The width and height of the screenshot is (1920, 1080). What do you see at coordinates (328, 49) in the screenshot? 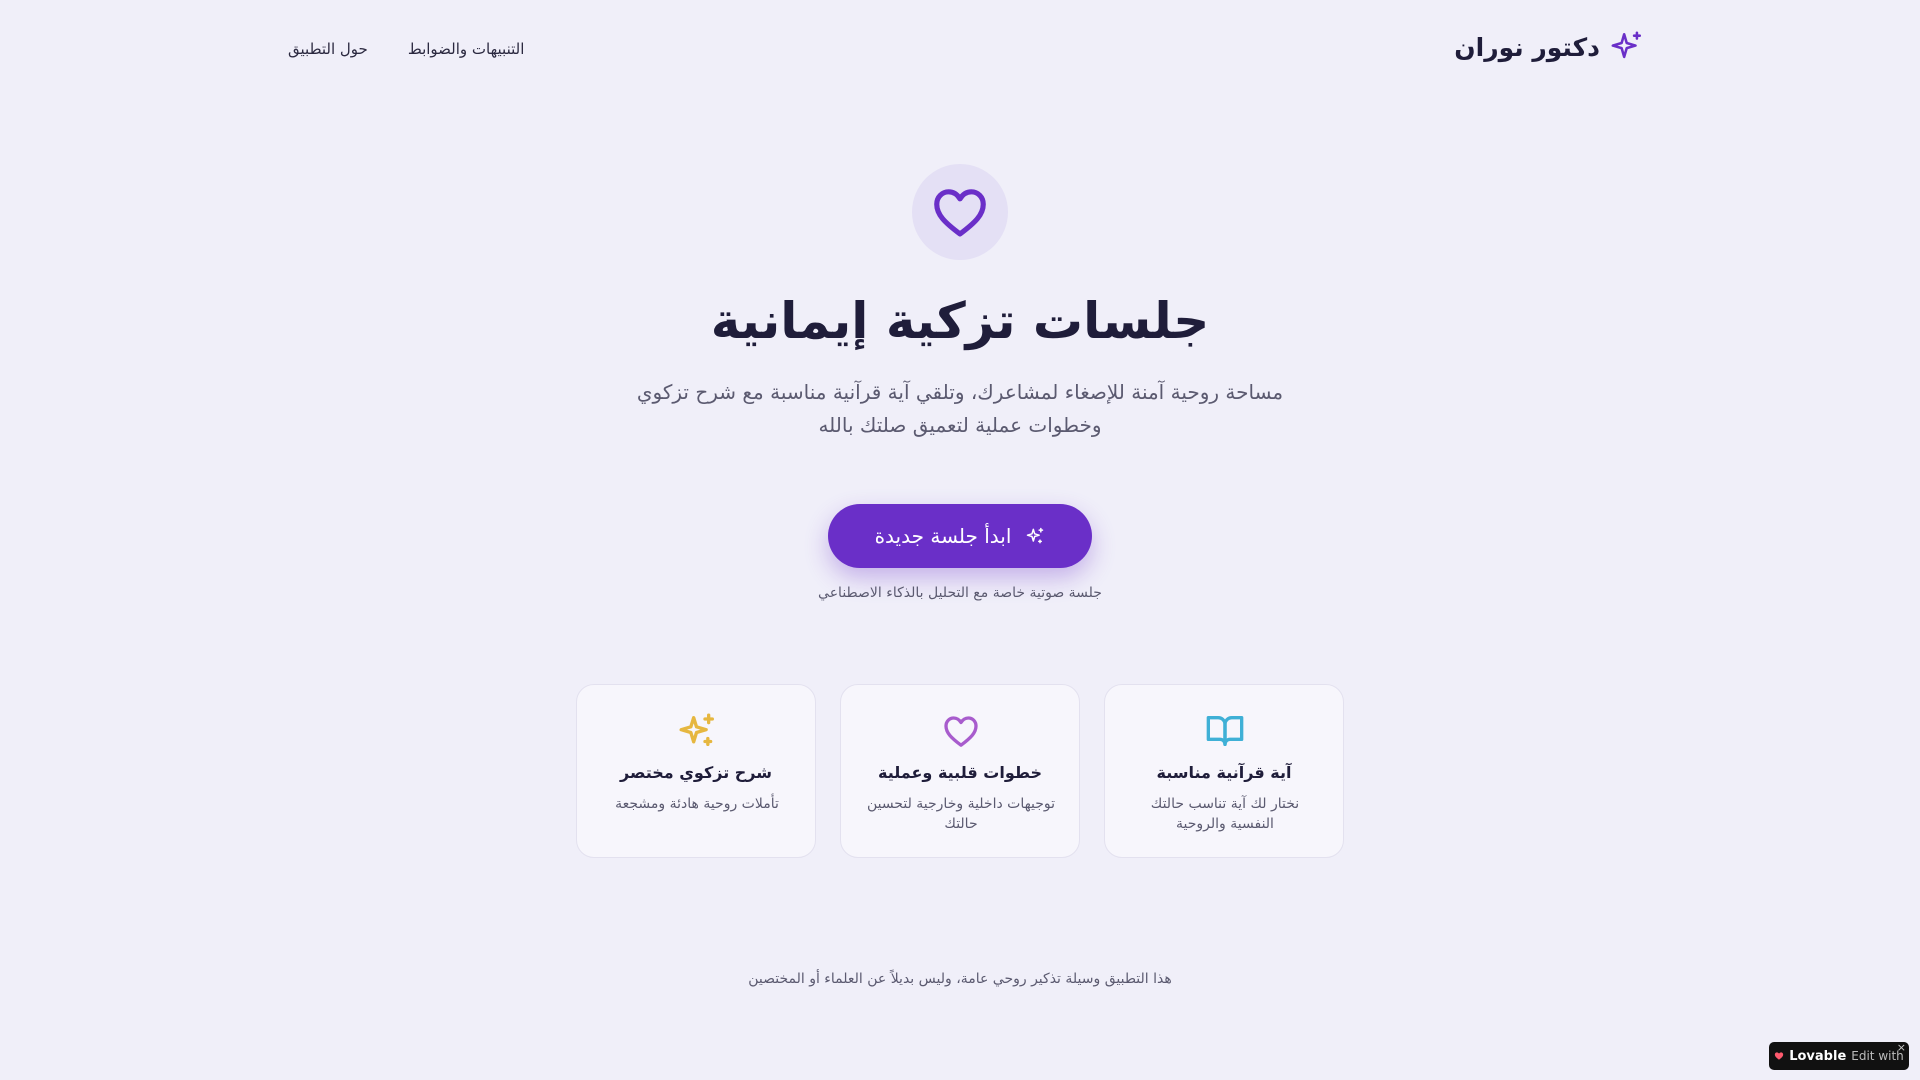
I see `nav-about-link: حول التطبيق` at bounding box center [328, 49].